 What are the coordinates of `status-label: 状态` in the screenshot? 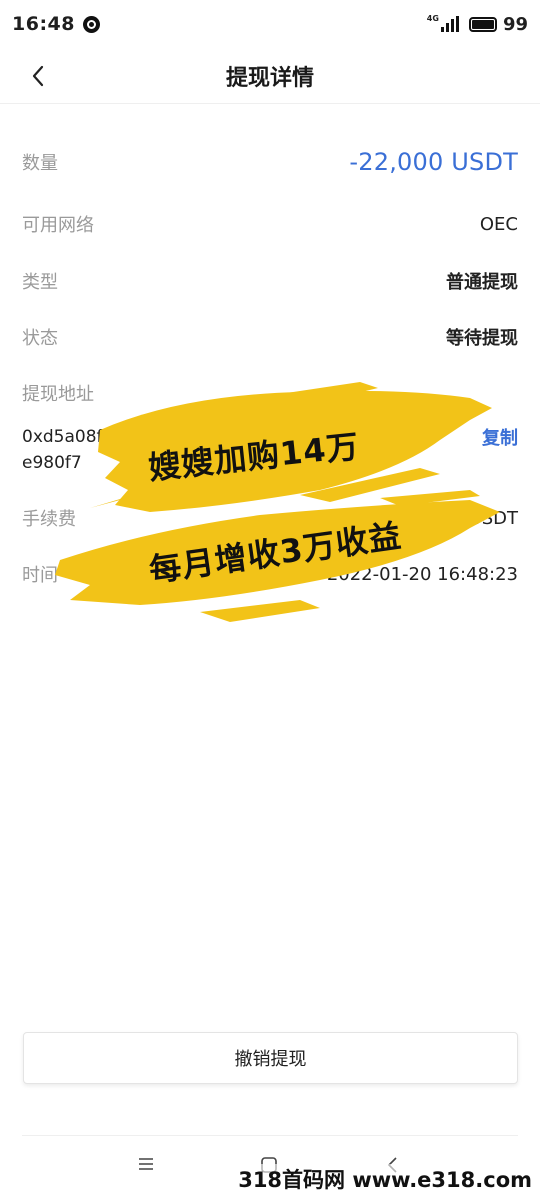 It's located at (40, 338).